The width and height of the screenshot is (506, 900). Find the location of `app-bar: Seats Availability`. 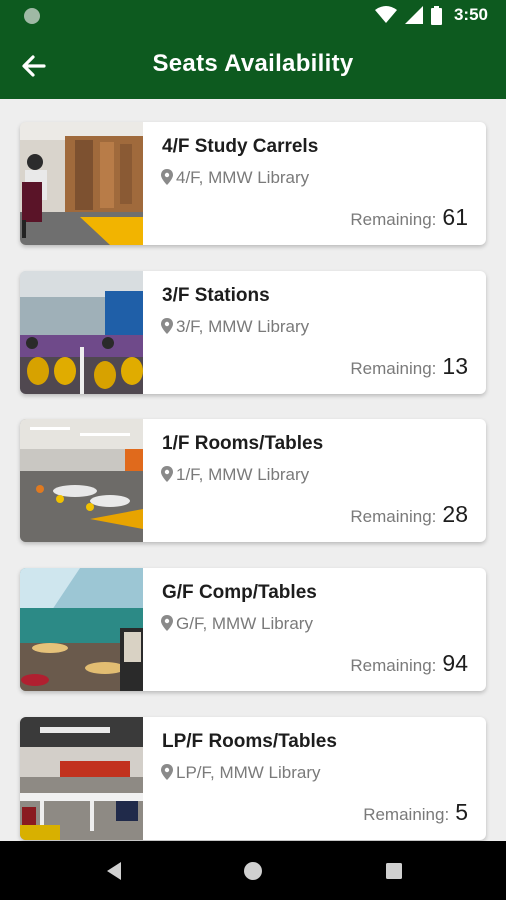

app-bar: Seats Availability is located at coordinates (253, 65).